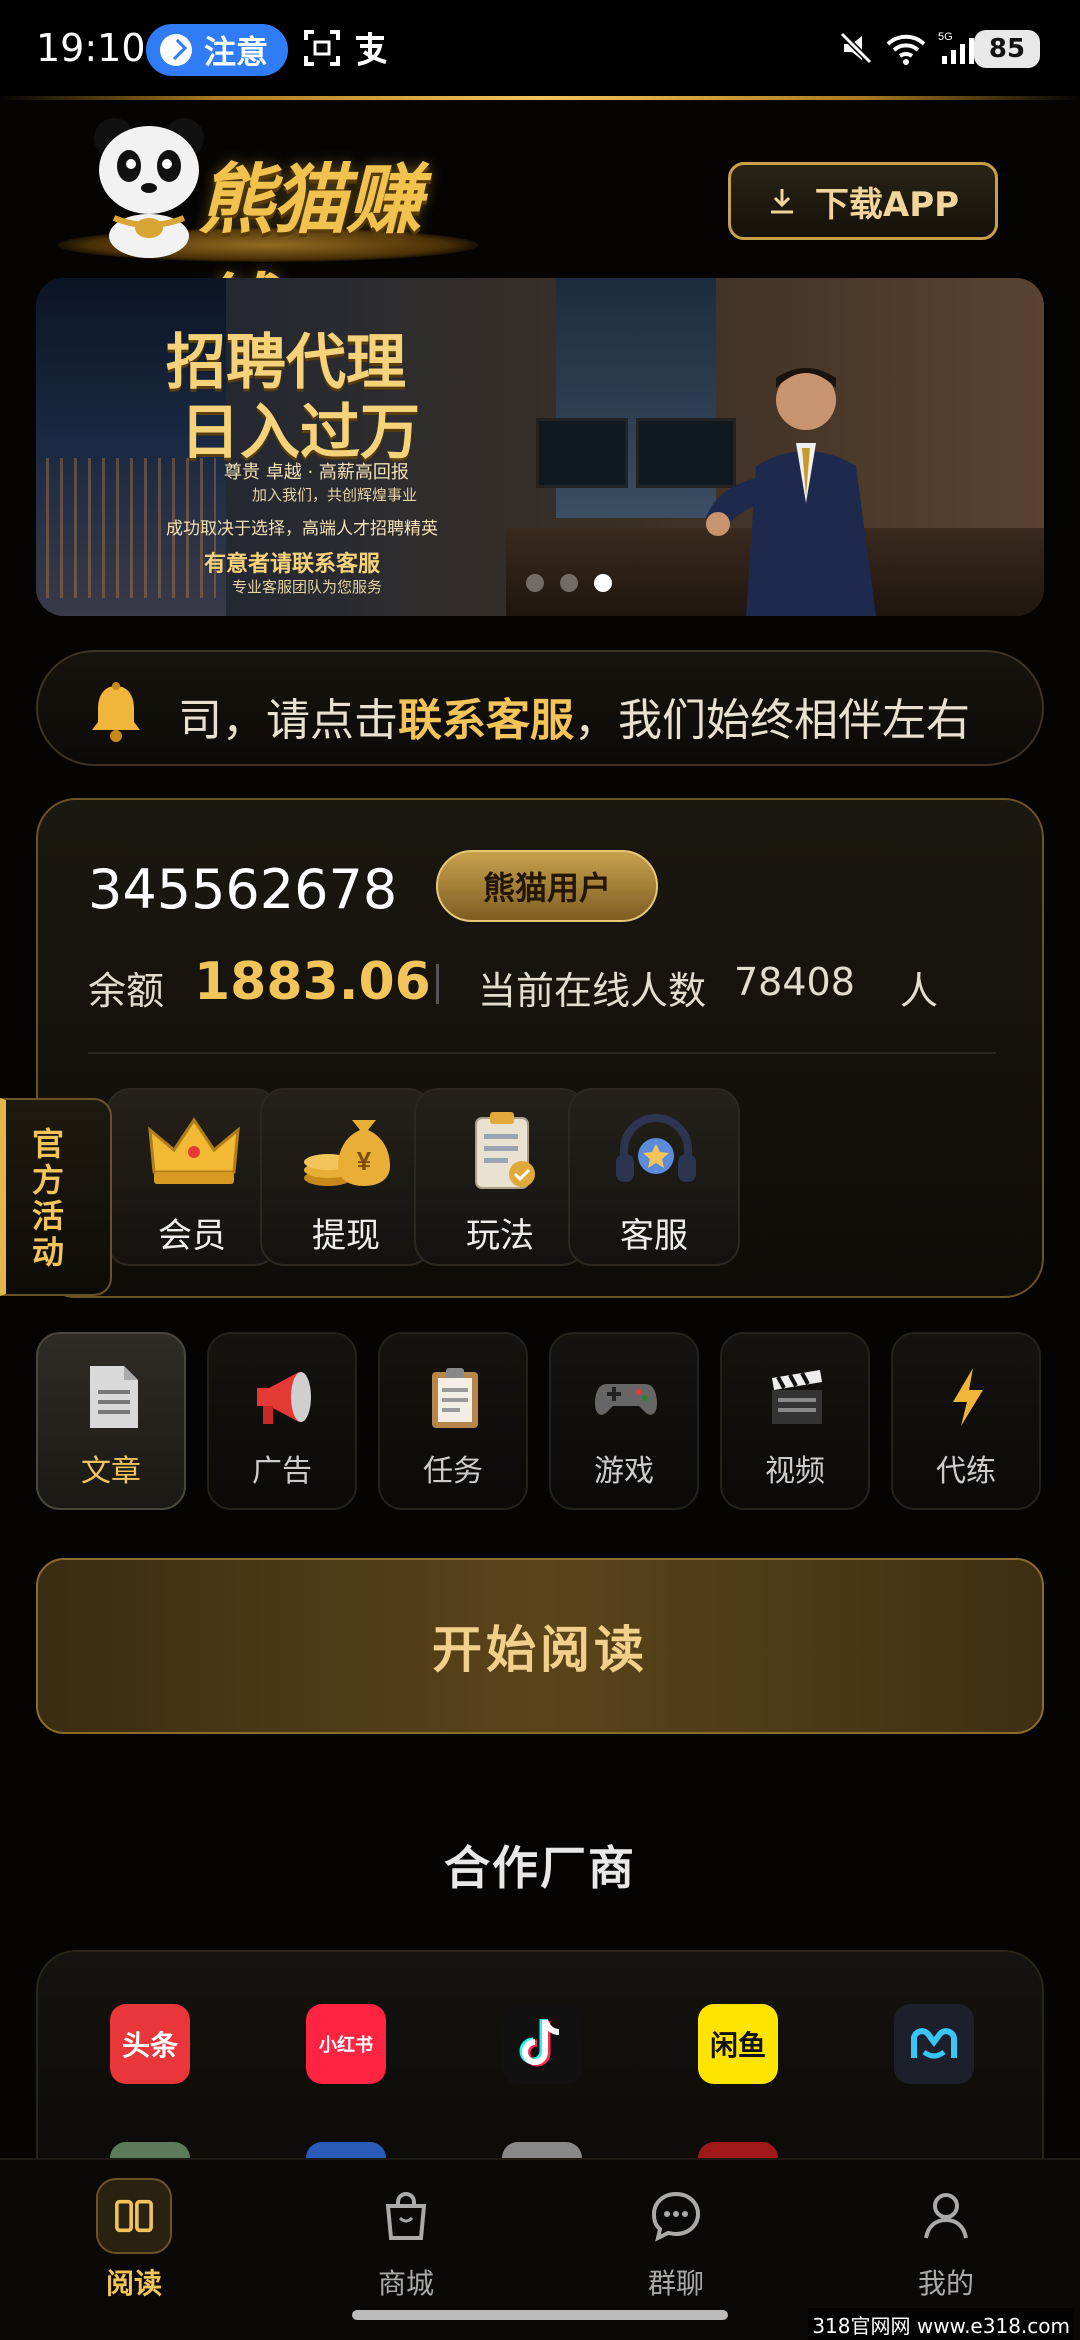 This screenshot has height=2340, width=1080. What do you see at coordinates (654, 1177) in the screenshot?
I see `quick-action-support: 客服` at bounding box center [654, 1177].